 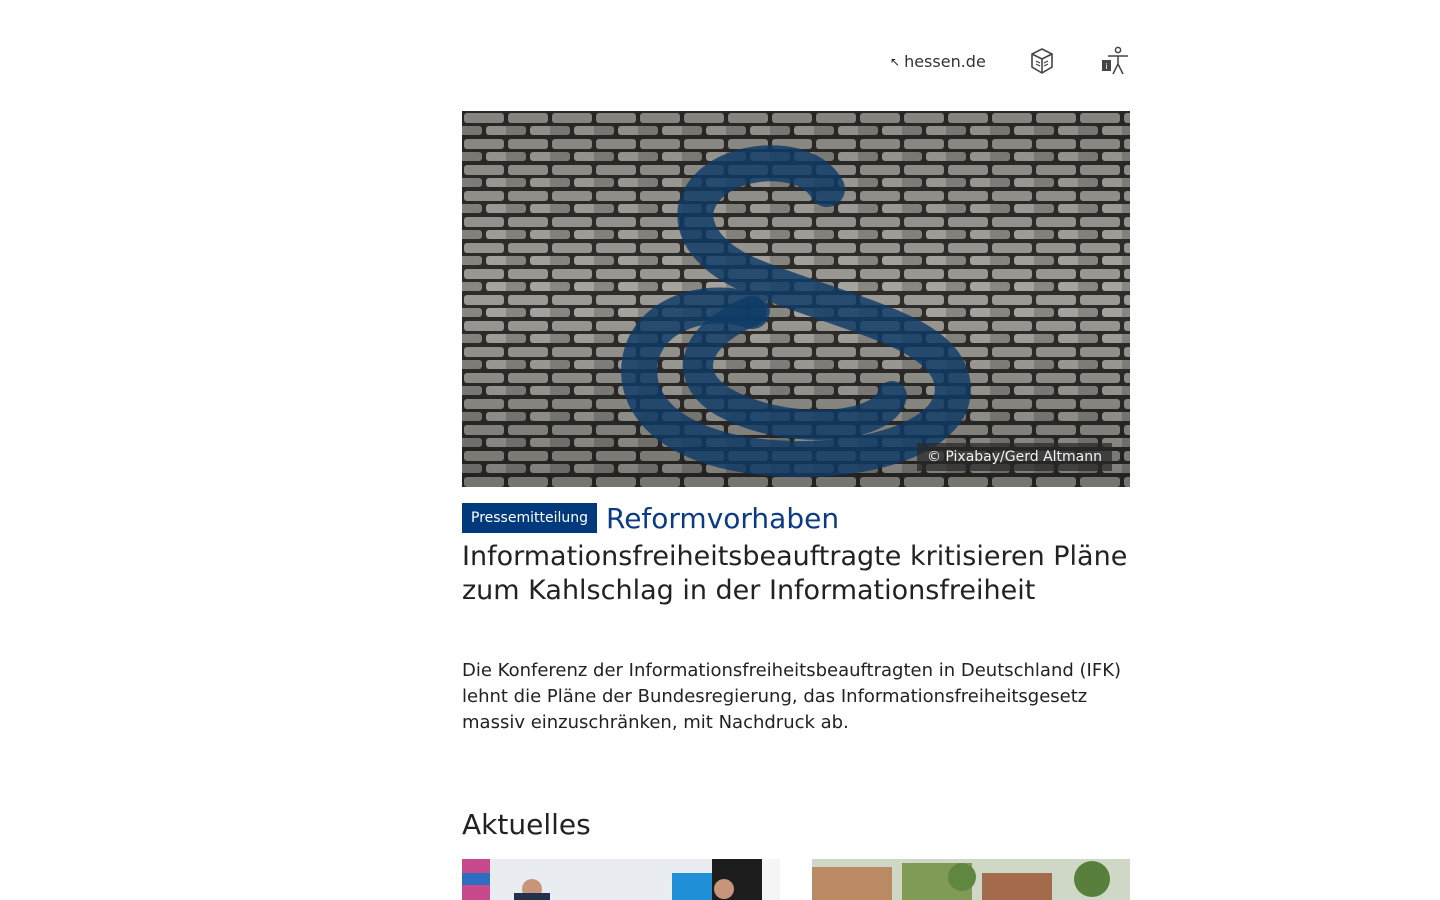 What do you see at coordinates (1006, 61) in the screenshot?
I see `top-utility-bar: ↖ hessen.de i` at bounding box center [1006, 61].